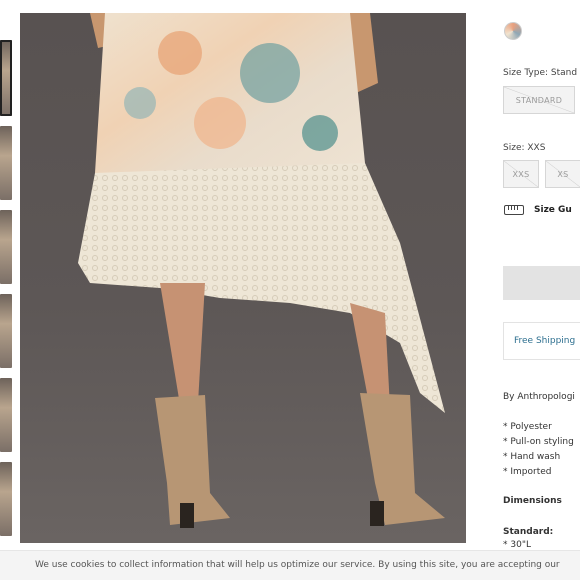  Describe the element at coordinates (538, 442) in the screenshot. I see `detail-item: * Pull-on styling` at that location.